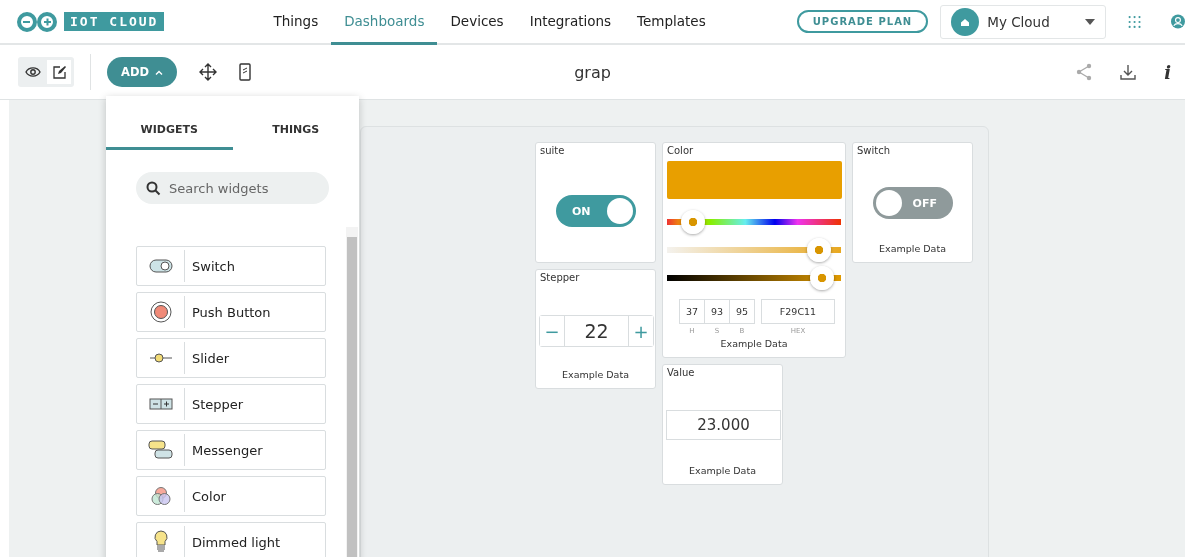 The height and width of the screenshot is (557, 1185). Describe the element at coordinates (912, 202) in the screenshot. I see `widget-card: Switch OFF Example Data` at that location.